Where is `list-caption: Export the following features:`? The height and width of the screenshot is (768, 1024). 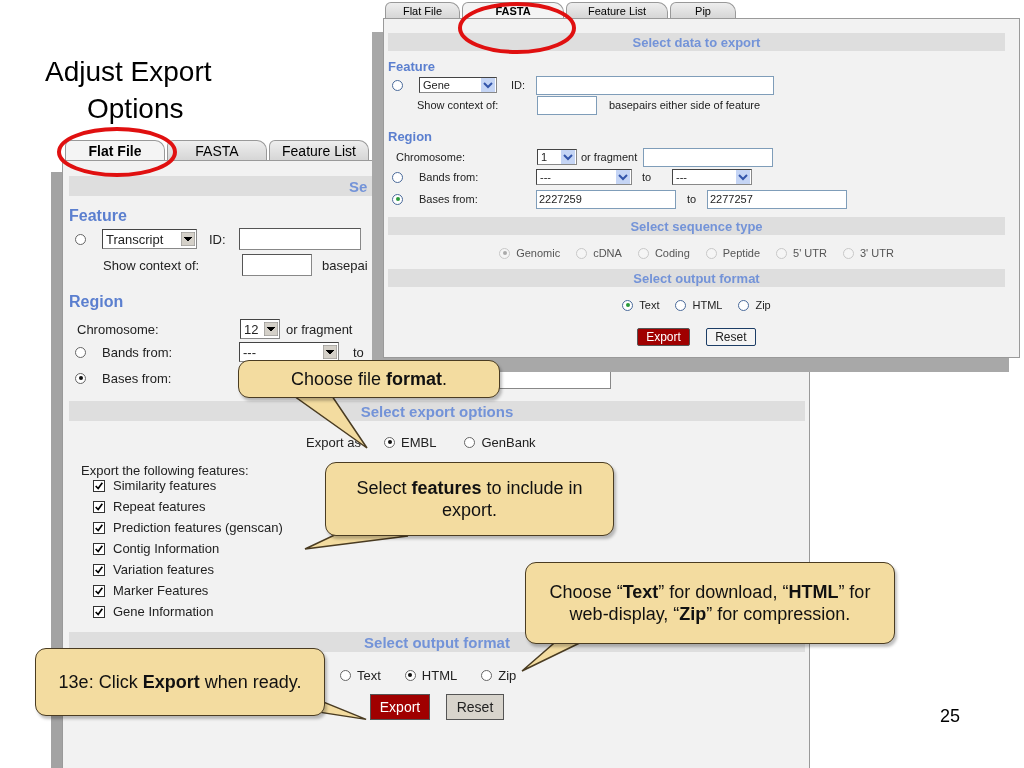
list-caption: Export the following features: is located at coordinates (165, 470).